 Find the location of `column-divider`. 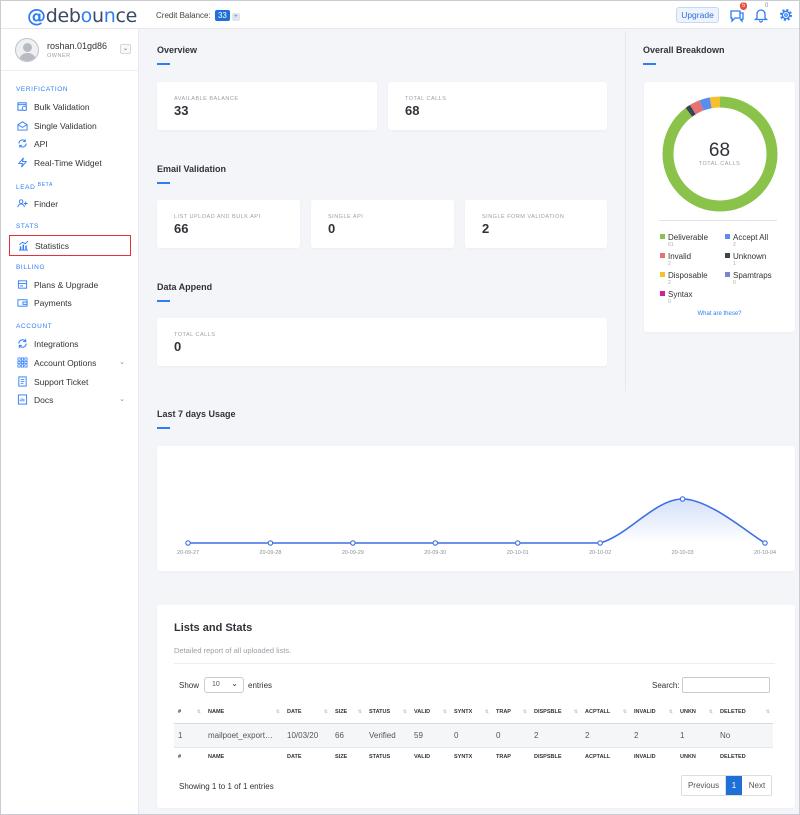

column-divider is located at coordinates (625, 211).